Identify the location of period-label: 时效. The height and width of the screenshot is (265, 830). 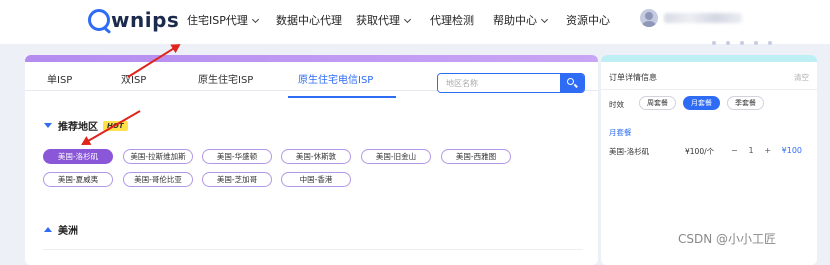
(616, 104).